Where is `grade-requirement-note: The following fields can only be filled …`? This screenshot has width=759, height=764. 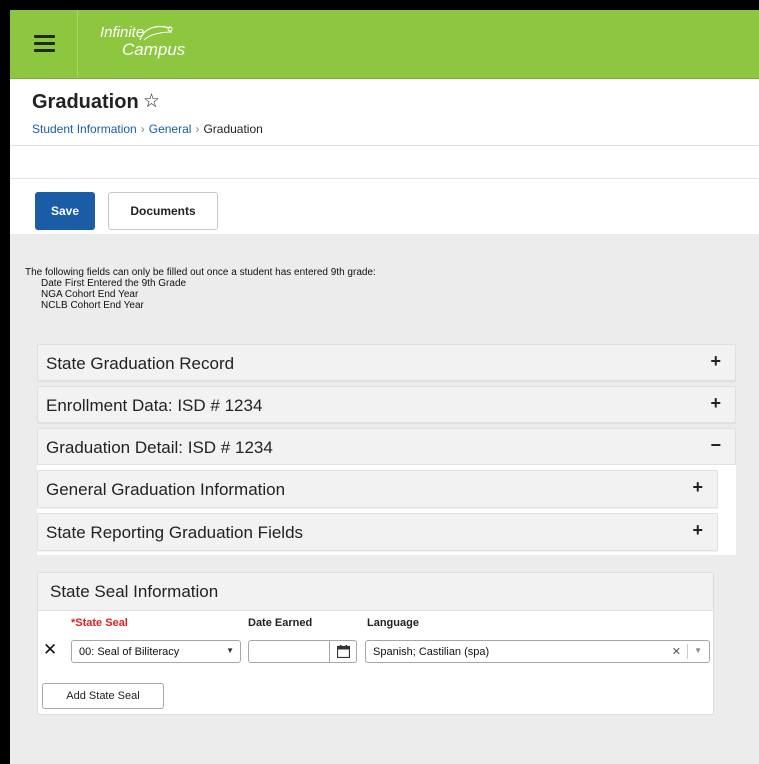 grade-requirement-note: The following fields can only be filled … is located at coordinates (200, 289).